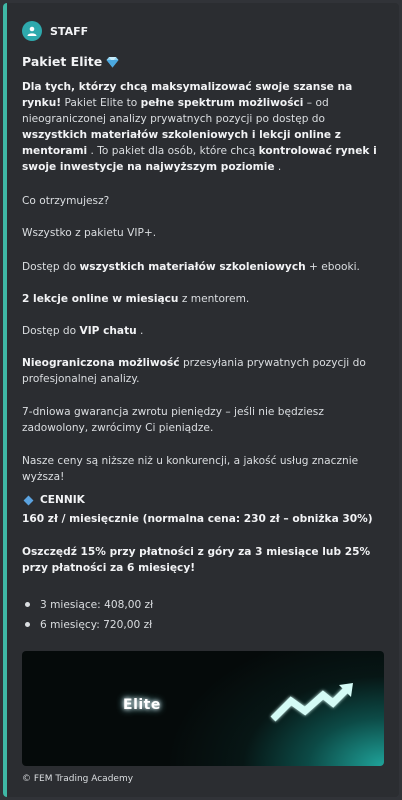 The width and height of the screenshot is (402, 800). Describe the element at coordinates (62, 61) in the screenshot. I see `title-text: Pakiet Elite` at that location.